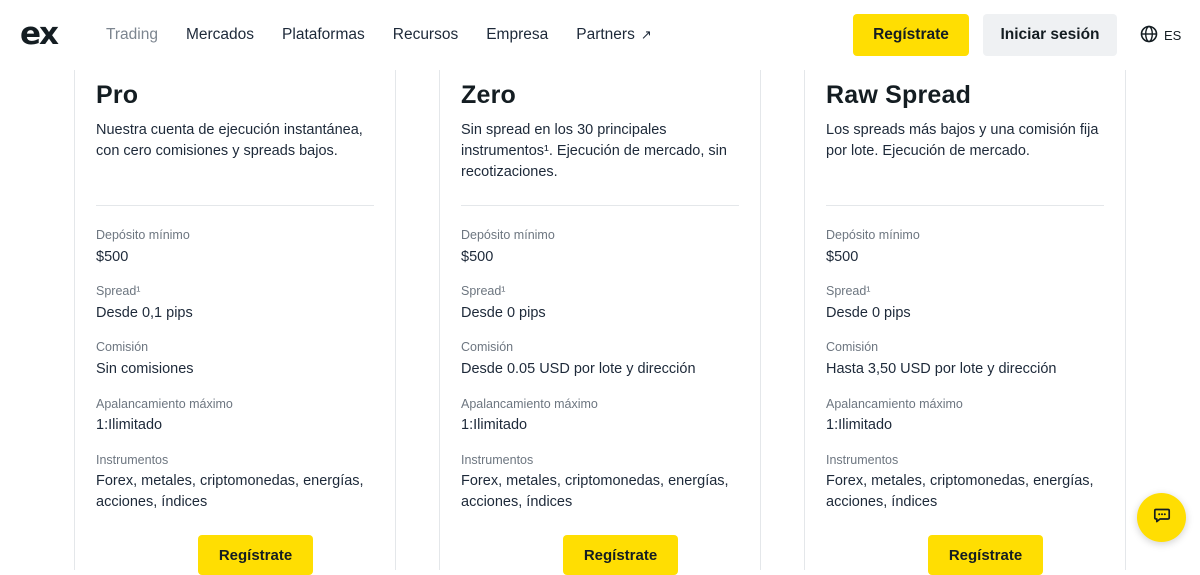  I want to click on nav-item-trading: Trading, so click(132, 35).